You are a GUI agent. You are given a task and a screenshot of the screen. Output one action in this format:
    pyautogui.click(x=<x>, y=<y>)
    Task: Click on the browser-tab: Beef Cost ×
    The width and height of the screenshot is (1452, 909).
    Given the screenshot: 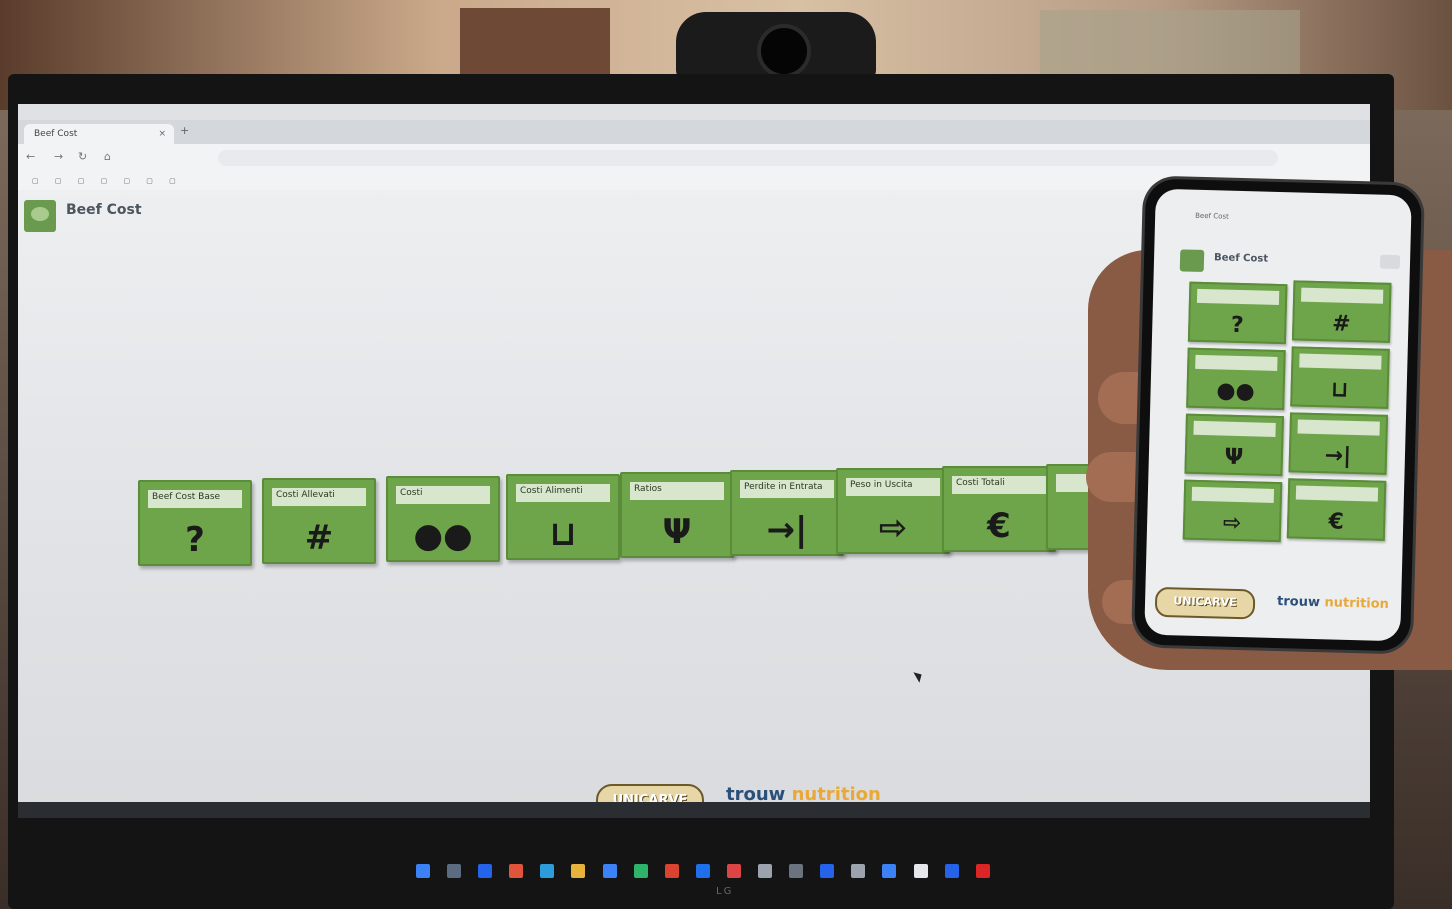 What is the action you would take?
    pyautogui.click(x=99, y=134)
    